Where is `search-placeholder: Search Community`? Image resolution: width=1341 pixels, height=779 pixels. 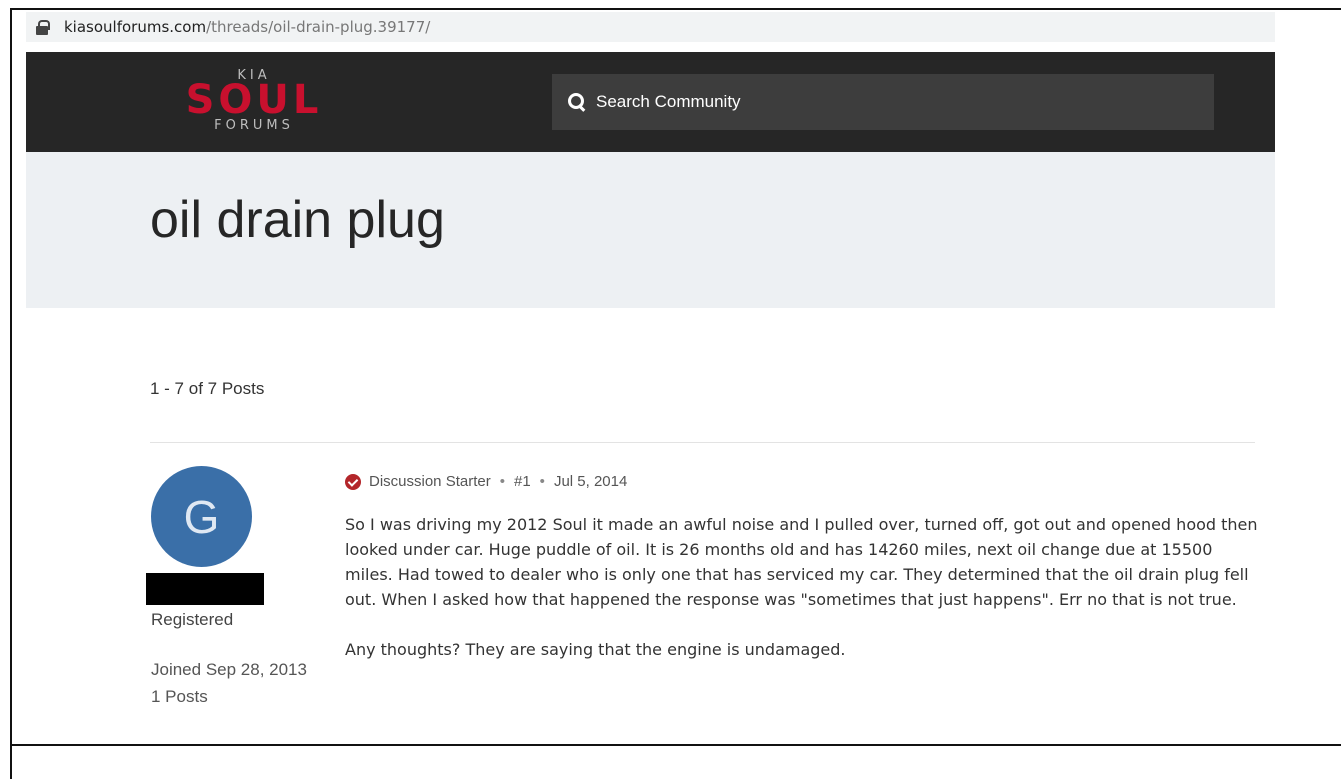 search-placeholder: Search Community is located at coordinates (668, 101).